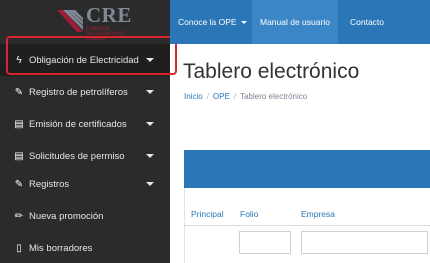 The height and width of the screenshot is (263, 430). I want to click on breadcrumb-current: Tablero electrónico, so click(274, 96).